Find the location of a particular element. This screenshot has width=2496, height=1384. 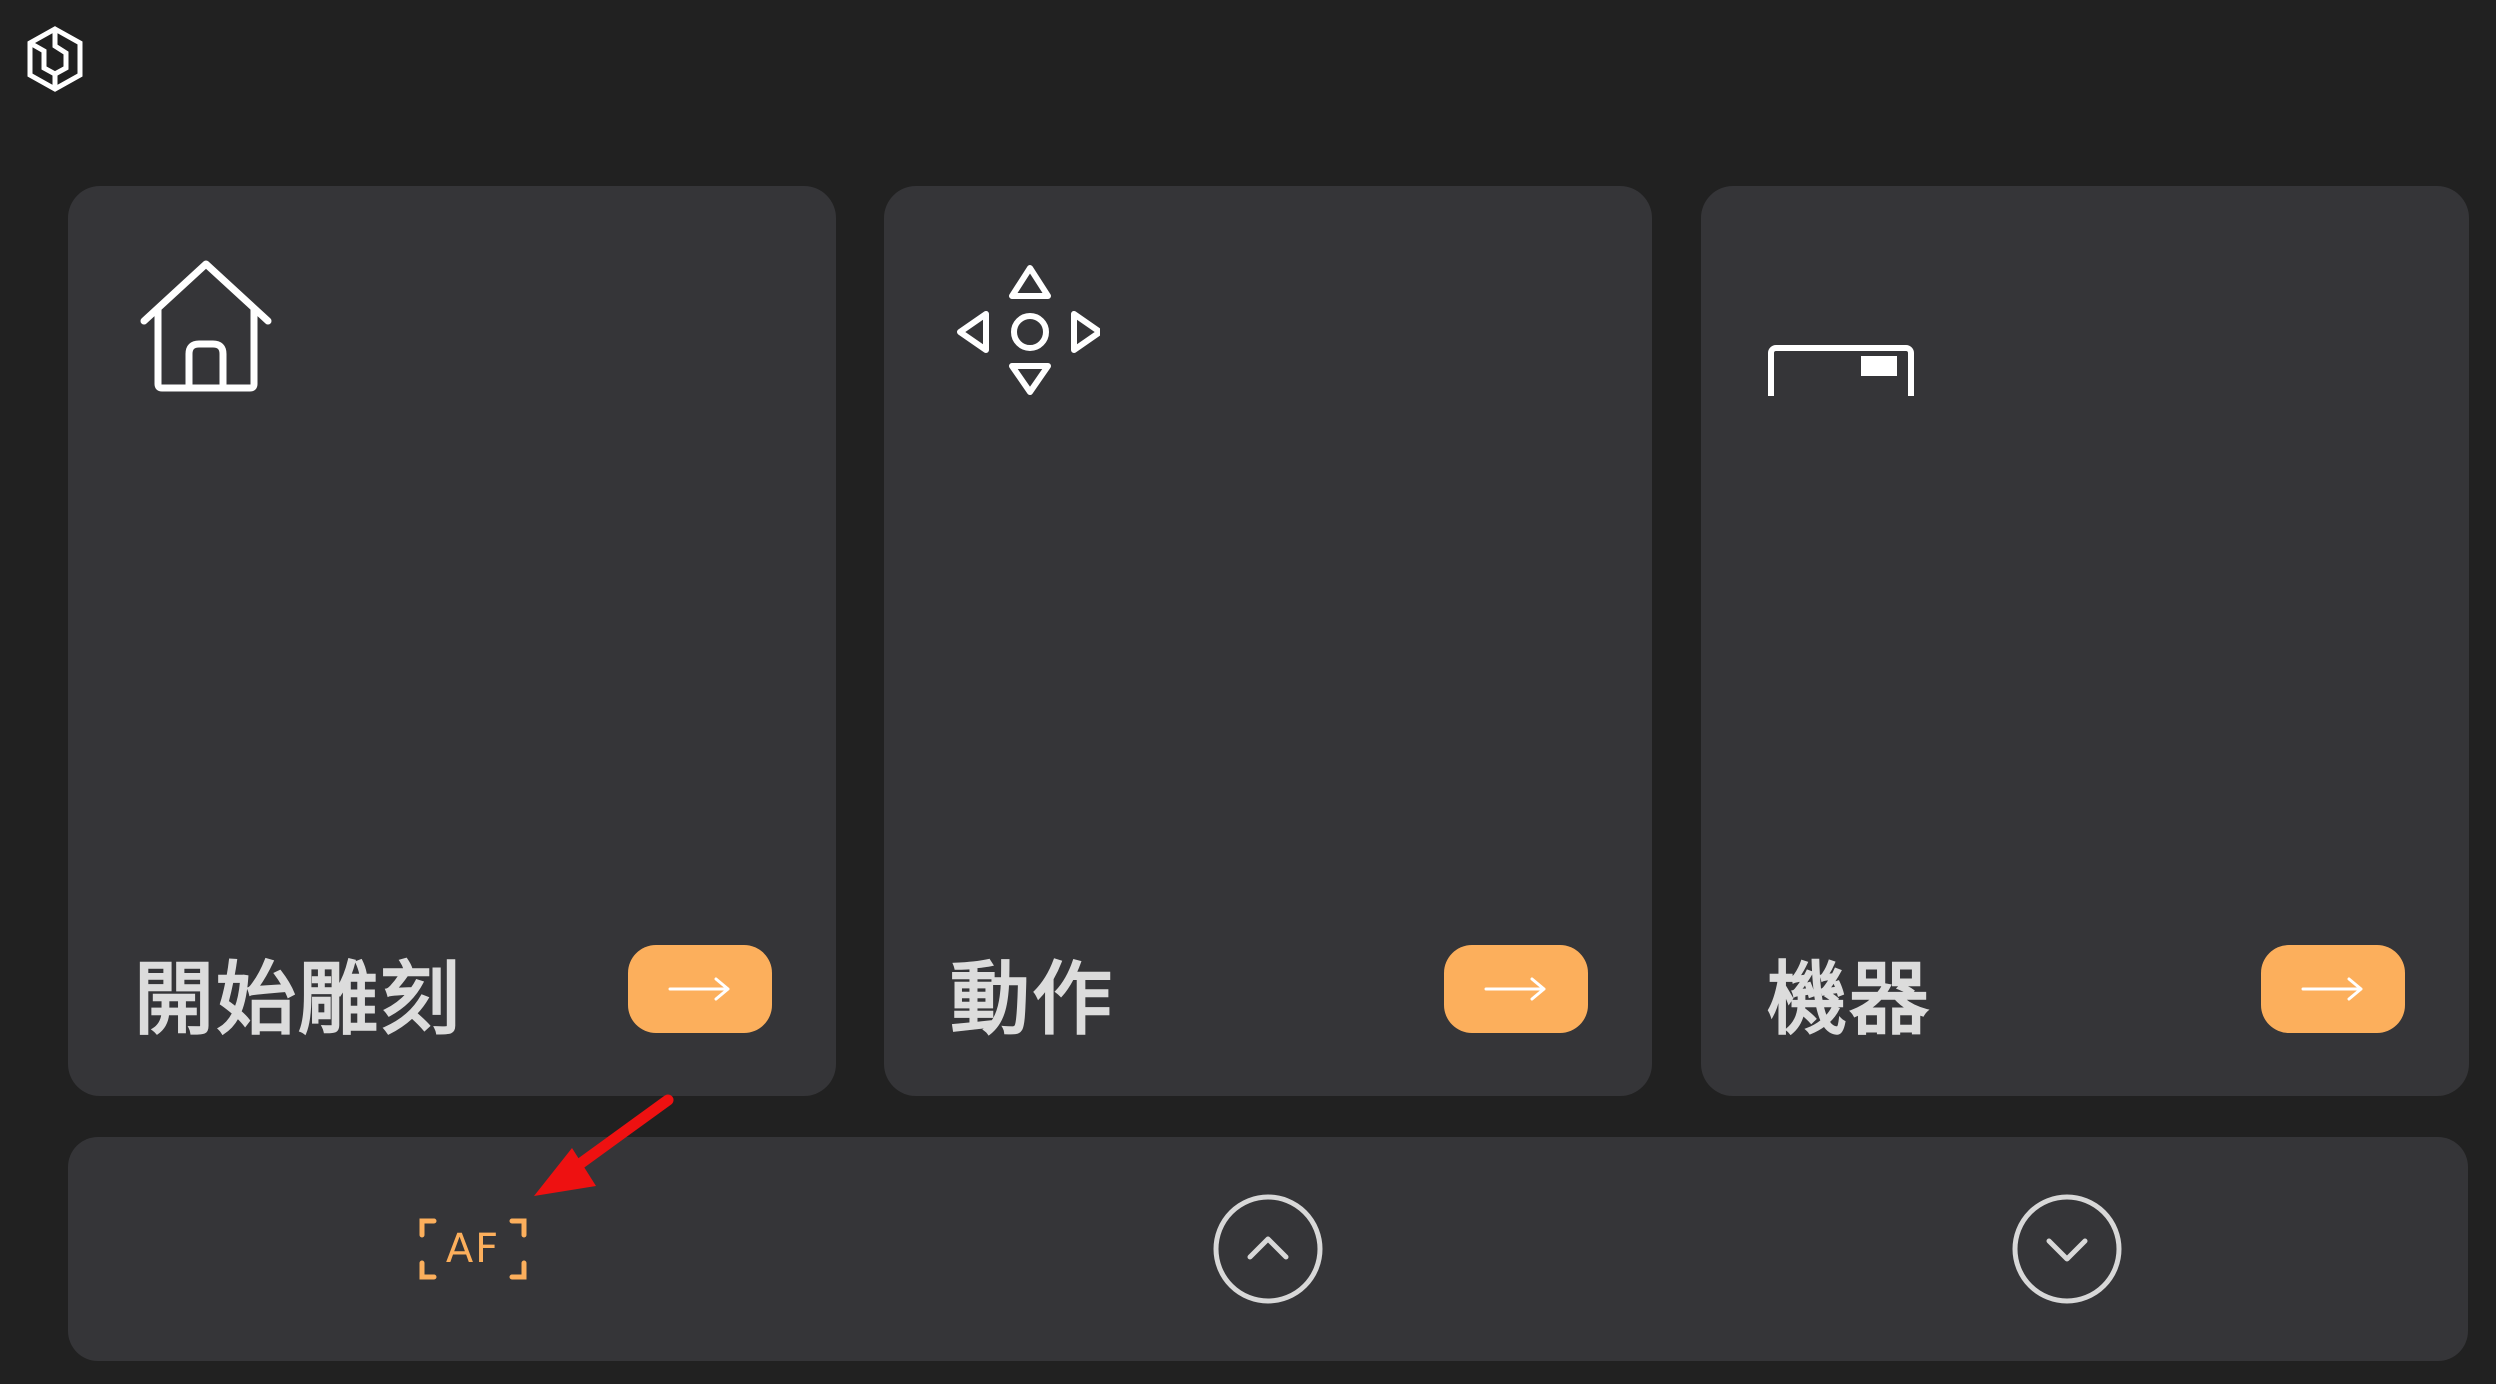

home-icon is located at coordinates (209, 326).